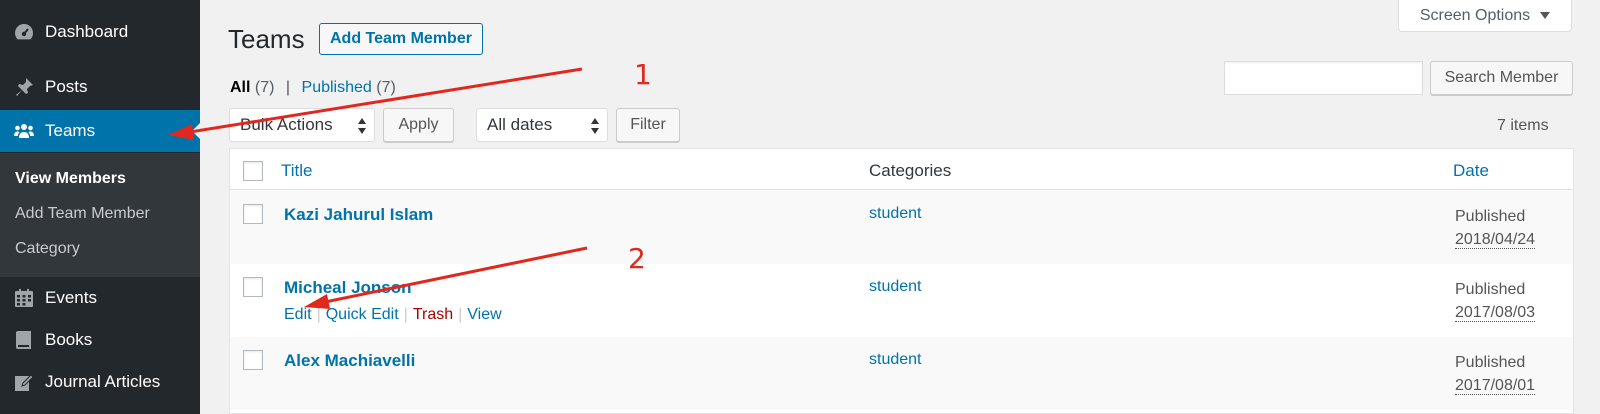  What do you see at coordinates (349, 361) in the screenshot?
I see `row-title-link: Alex Machiavelli` at bounding box center [349, 361].